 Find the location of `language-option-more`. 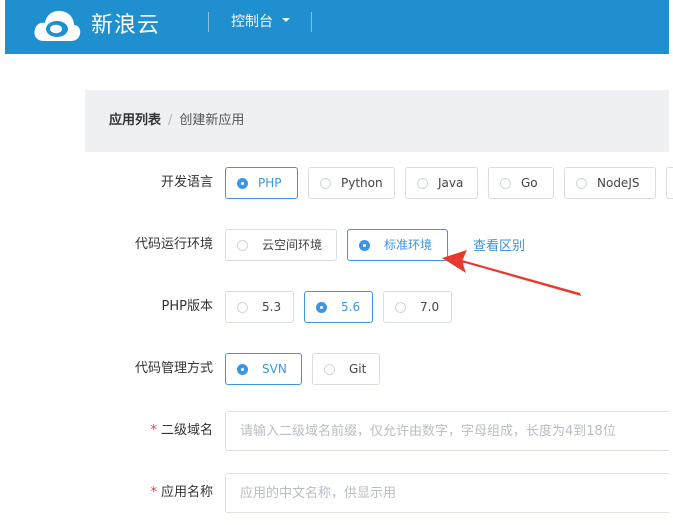

language-option-more is located at coordinates (669, 183).